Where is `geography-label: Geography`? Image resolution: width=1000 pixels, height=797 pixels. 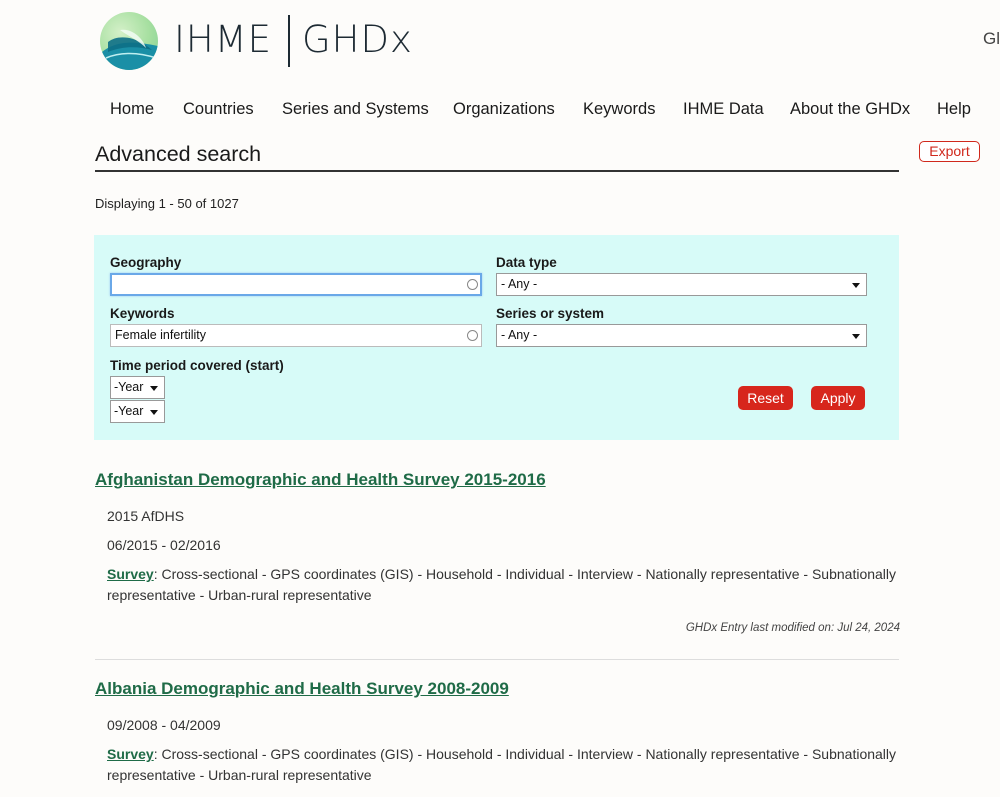 geography-label: Geography is located at coordinates (146, 262).